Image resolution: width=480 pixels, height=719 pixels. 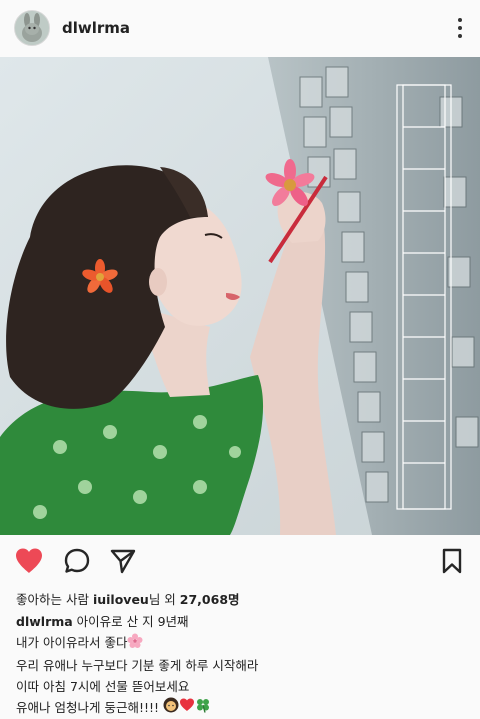 What do you see at coordinates (77, 561) in the screenshot?
I see `comment-icon` at bounding box center [77, 561].